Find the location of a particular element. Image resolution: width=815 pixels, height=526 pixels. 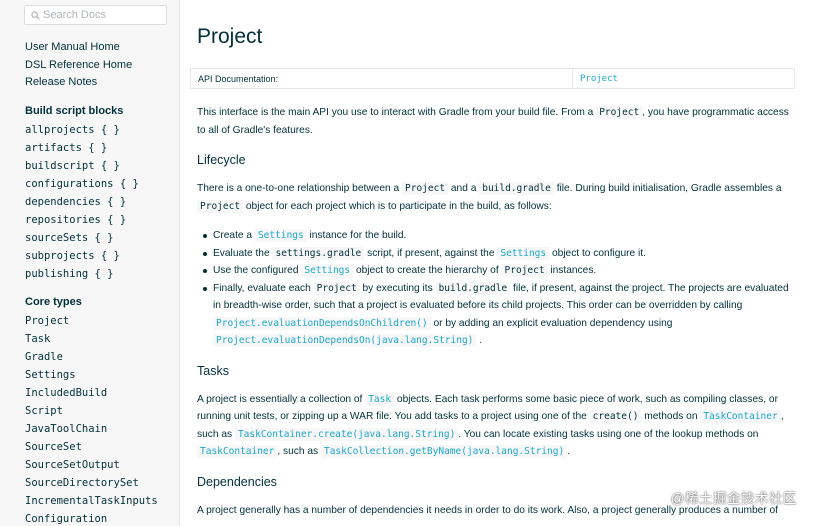

sidebar-item-gradle: Gradle is located at coordinates (96, 357).